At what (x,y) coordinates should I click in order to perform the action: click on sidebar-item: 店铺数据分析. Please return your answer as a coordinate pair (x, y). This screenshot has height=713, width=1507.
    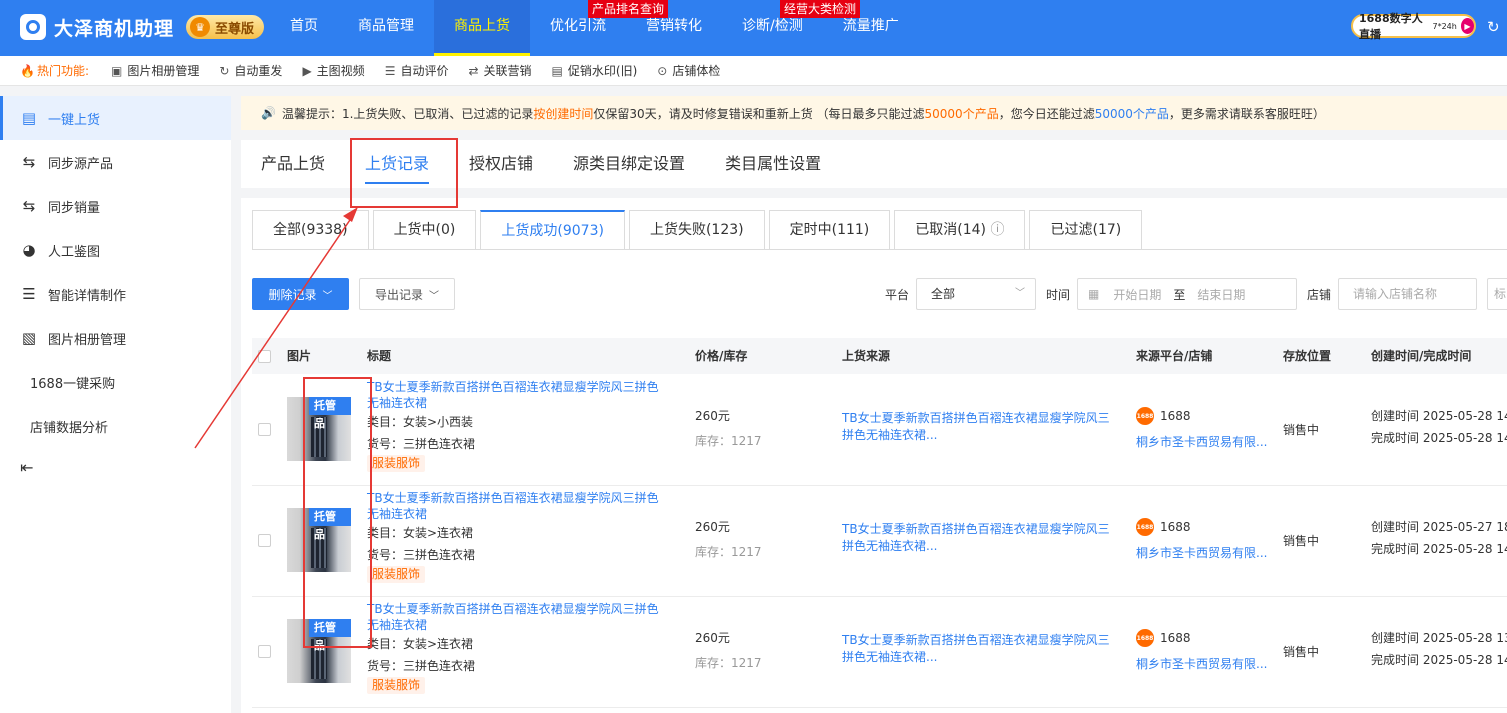
    Looking at the image, I should click on (115, 426).